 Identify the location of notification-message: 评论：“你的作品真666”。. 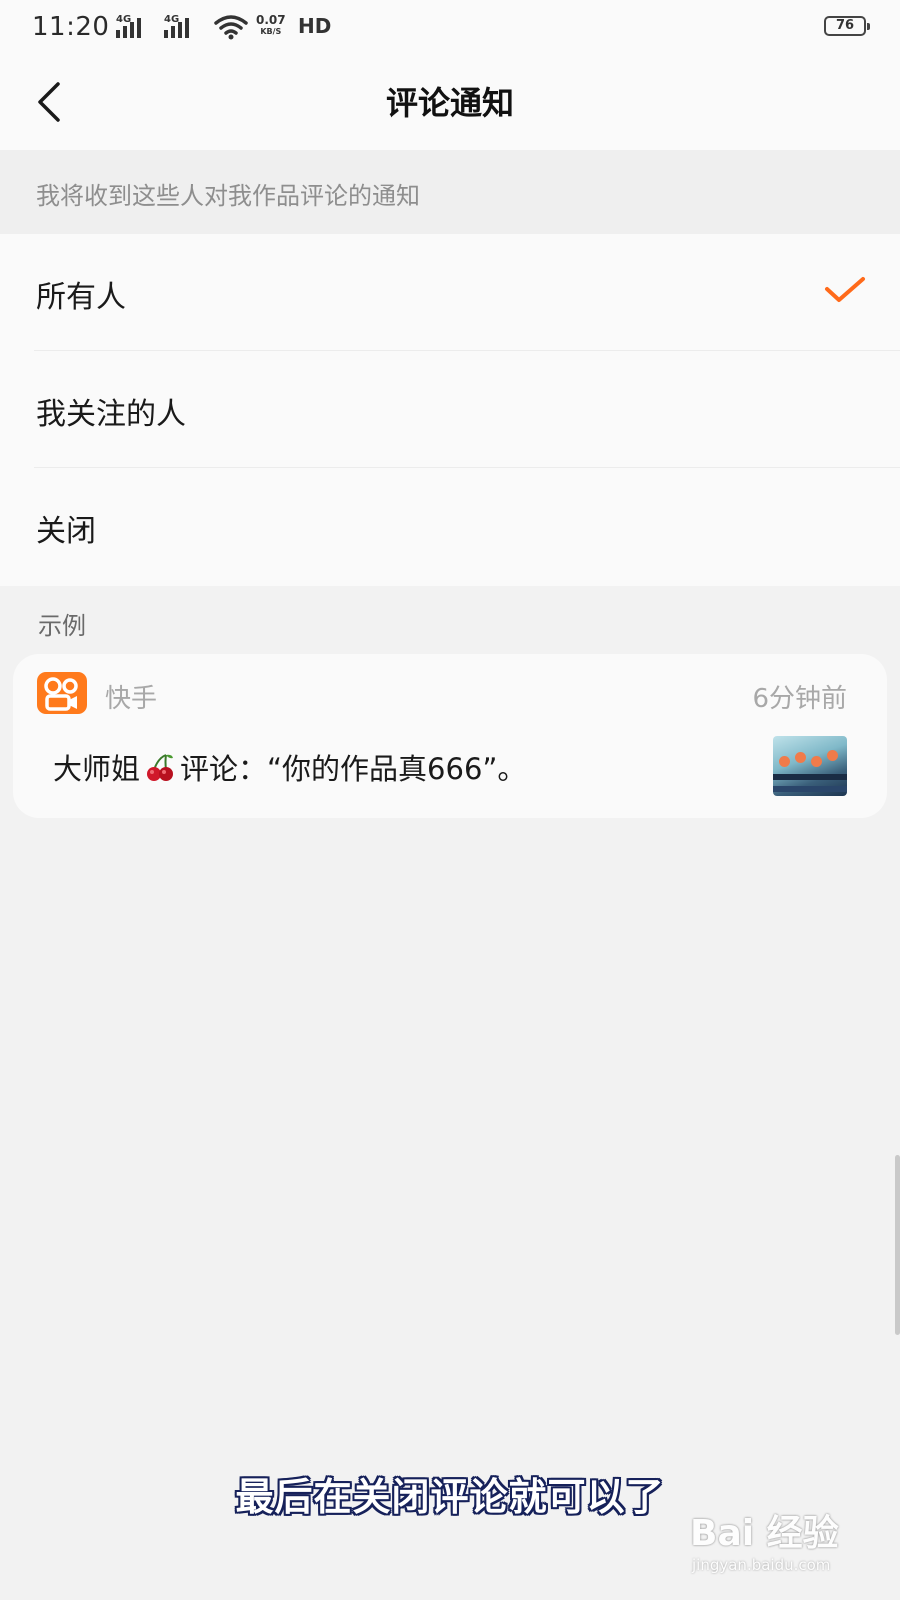
(353, 769).